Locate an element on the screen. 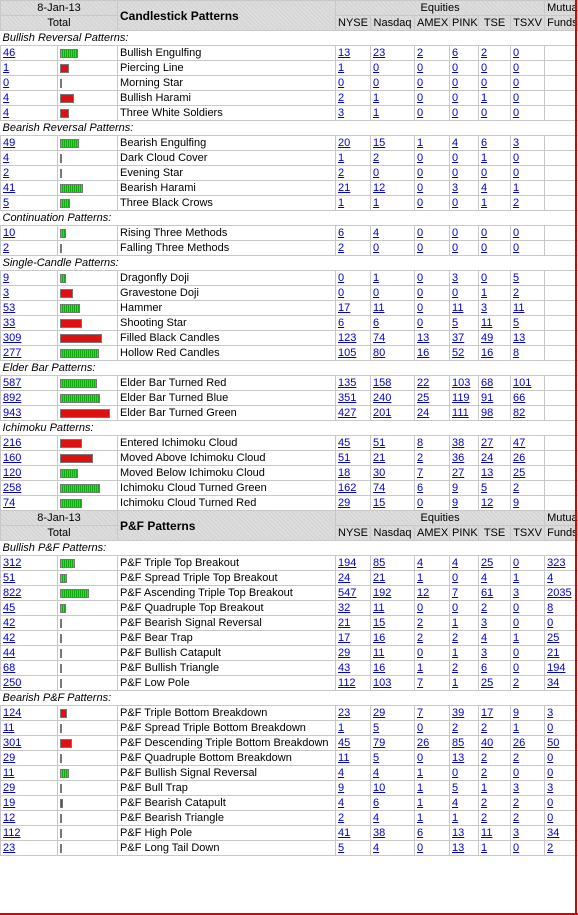 This screenshot has height=915, width=578. count-link: 26 is located at coordinates (519, 458).